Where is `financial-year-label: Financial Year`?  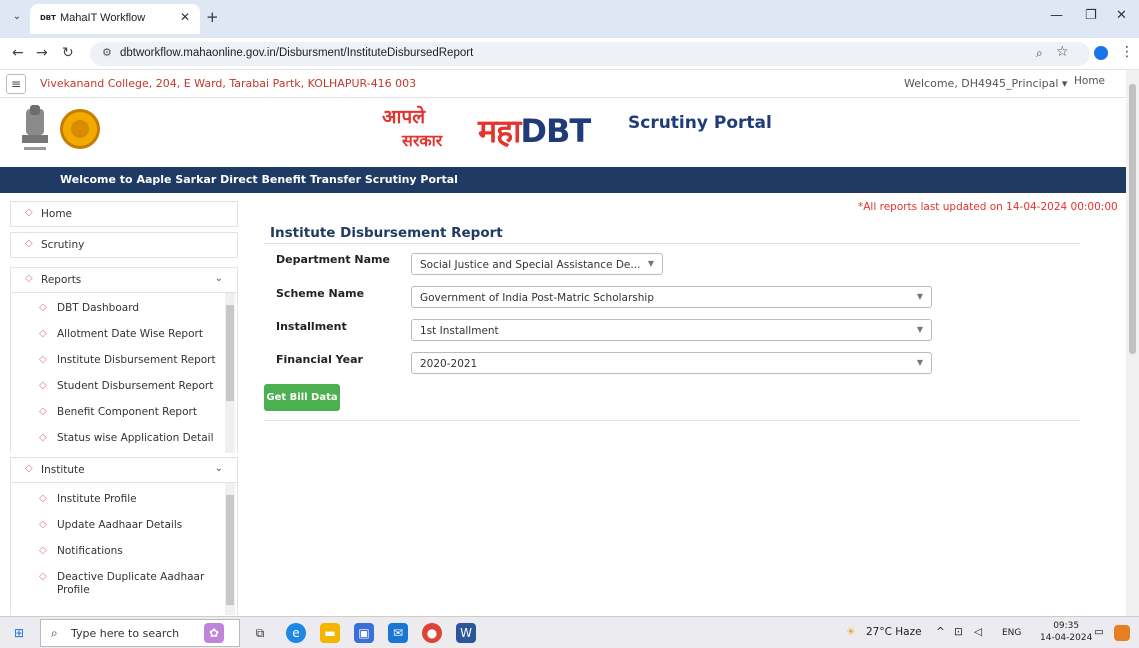 financial-year-label: Financial Year is located at coordinates (319, 359).